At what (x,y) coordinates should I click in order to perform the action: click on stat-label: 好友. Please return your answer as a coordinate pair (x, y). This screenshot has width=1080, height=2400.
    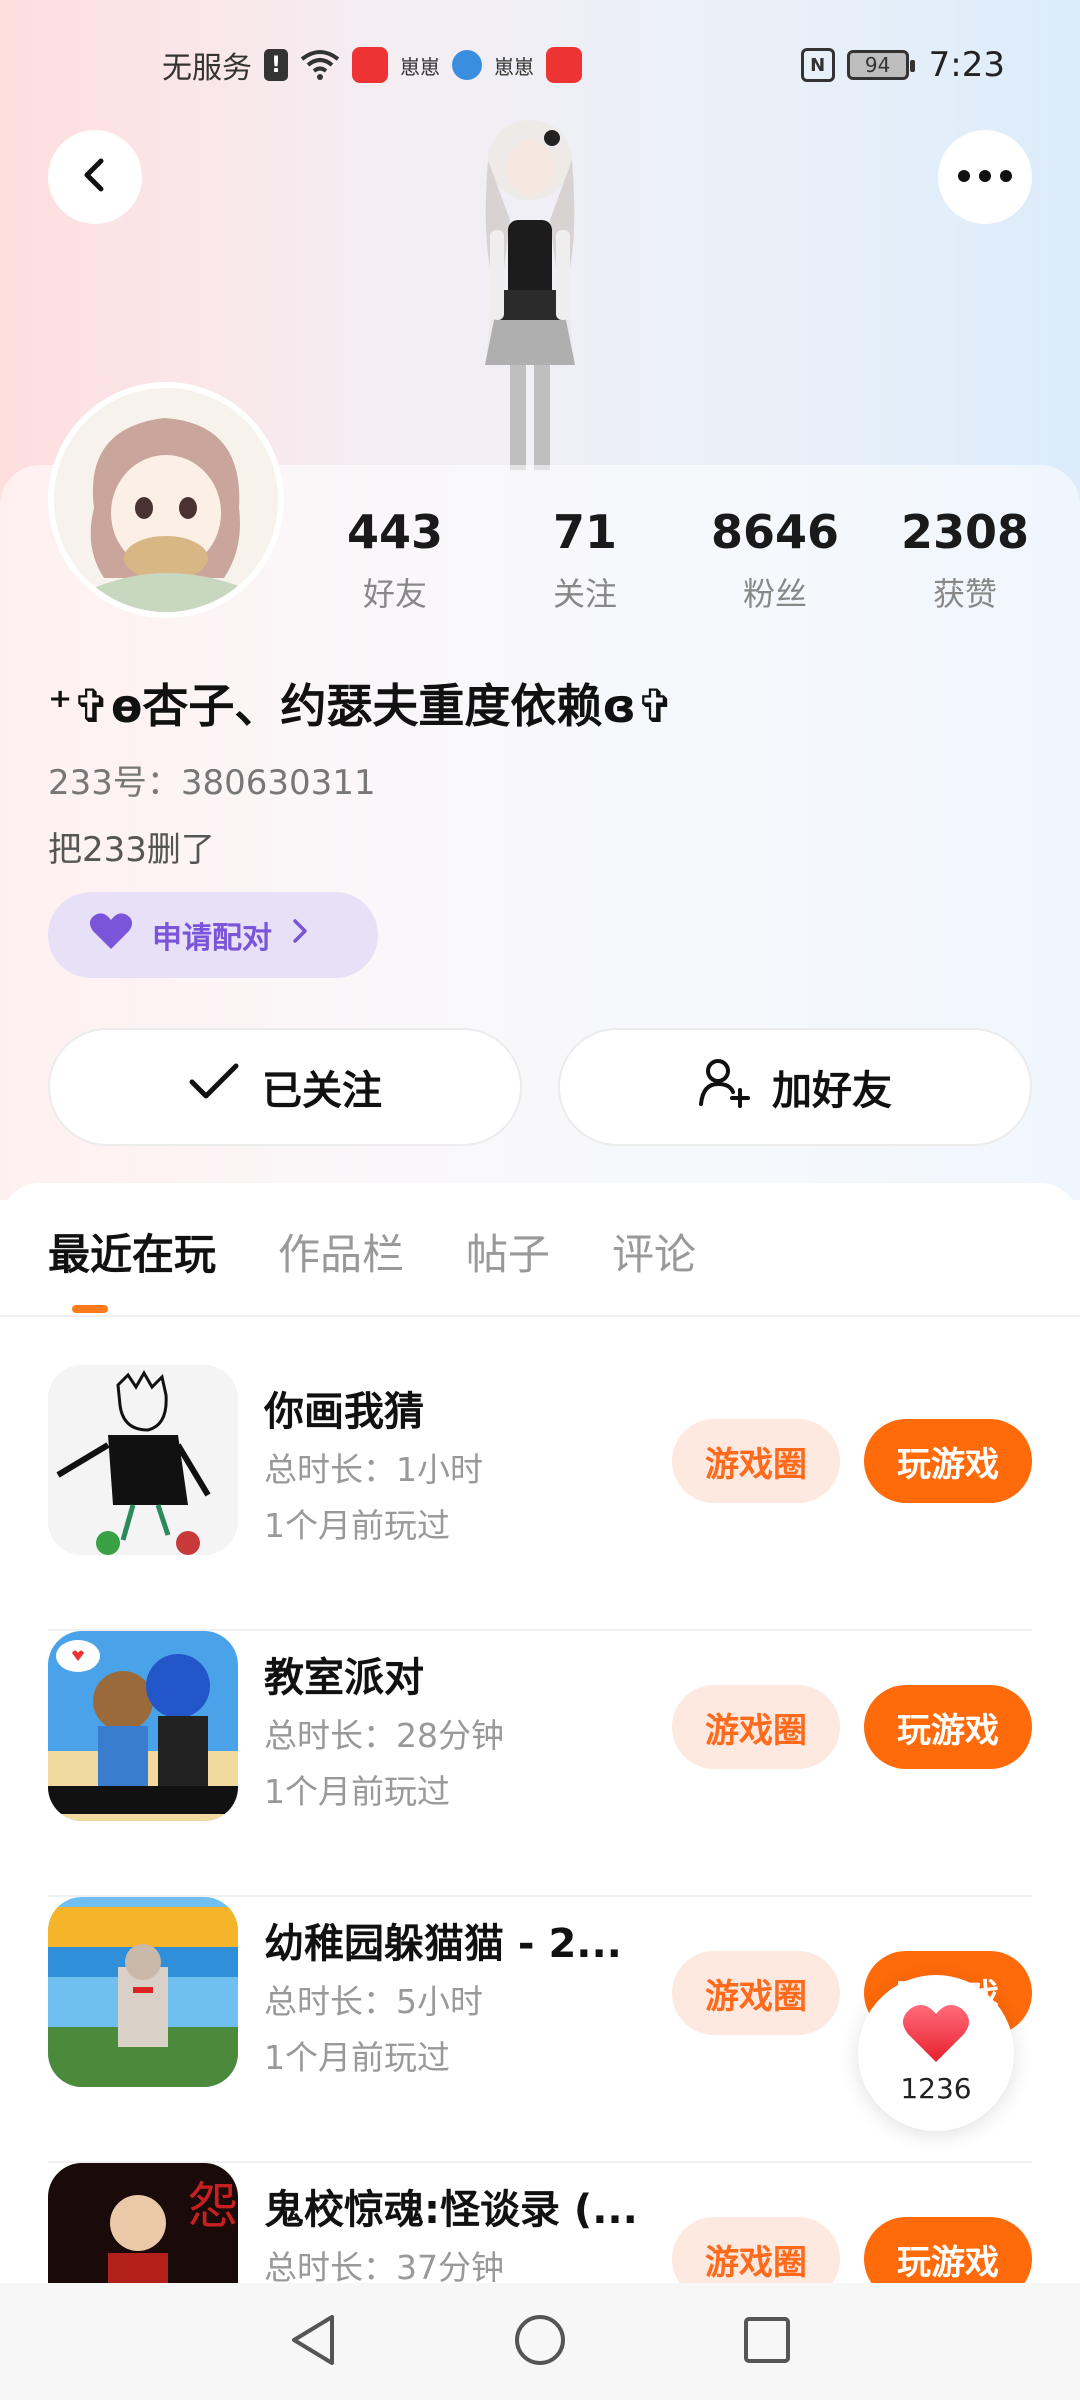
    Looking at the image, I should click on (394, 594).